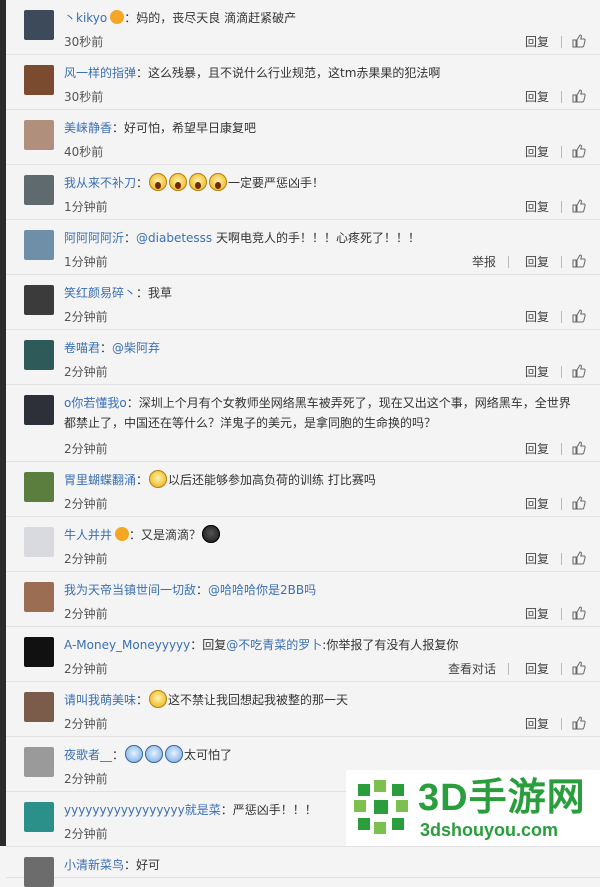 The width and height of the screenshot is (600, 887). Describe the element at coordinates (100, 183) in the screenshot. I see `comment-username: 我从来不补刀` at that location.